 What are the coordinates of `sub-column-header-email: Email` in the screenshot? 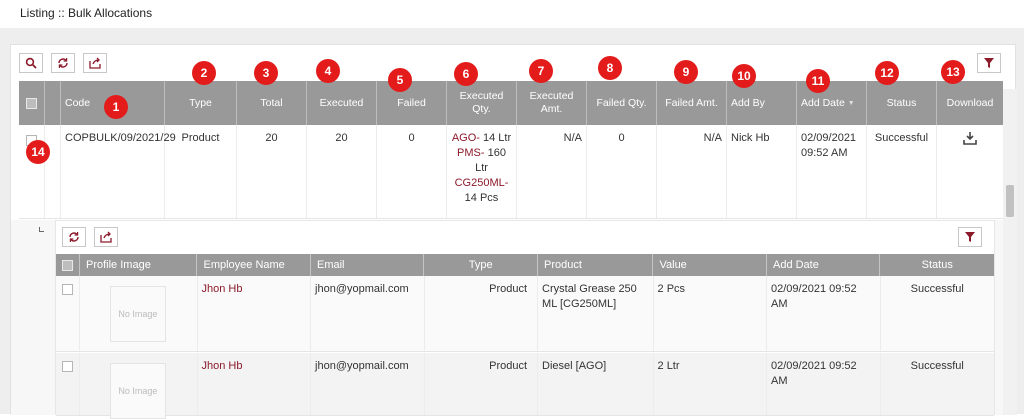 It's located at (368, 265).